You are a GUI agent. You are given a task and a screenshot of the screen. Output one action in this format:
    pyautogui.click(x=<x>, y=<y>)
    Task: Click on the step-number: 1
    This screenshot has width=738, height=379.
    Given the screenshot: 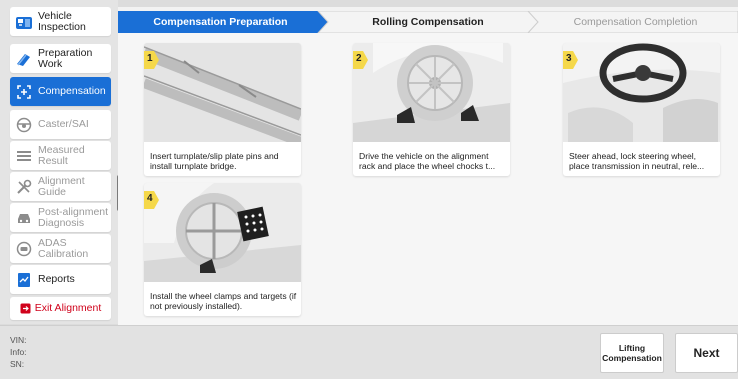 What is the action you would take?
    pyautogui.click(x=150, y=58)
    